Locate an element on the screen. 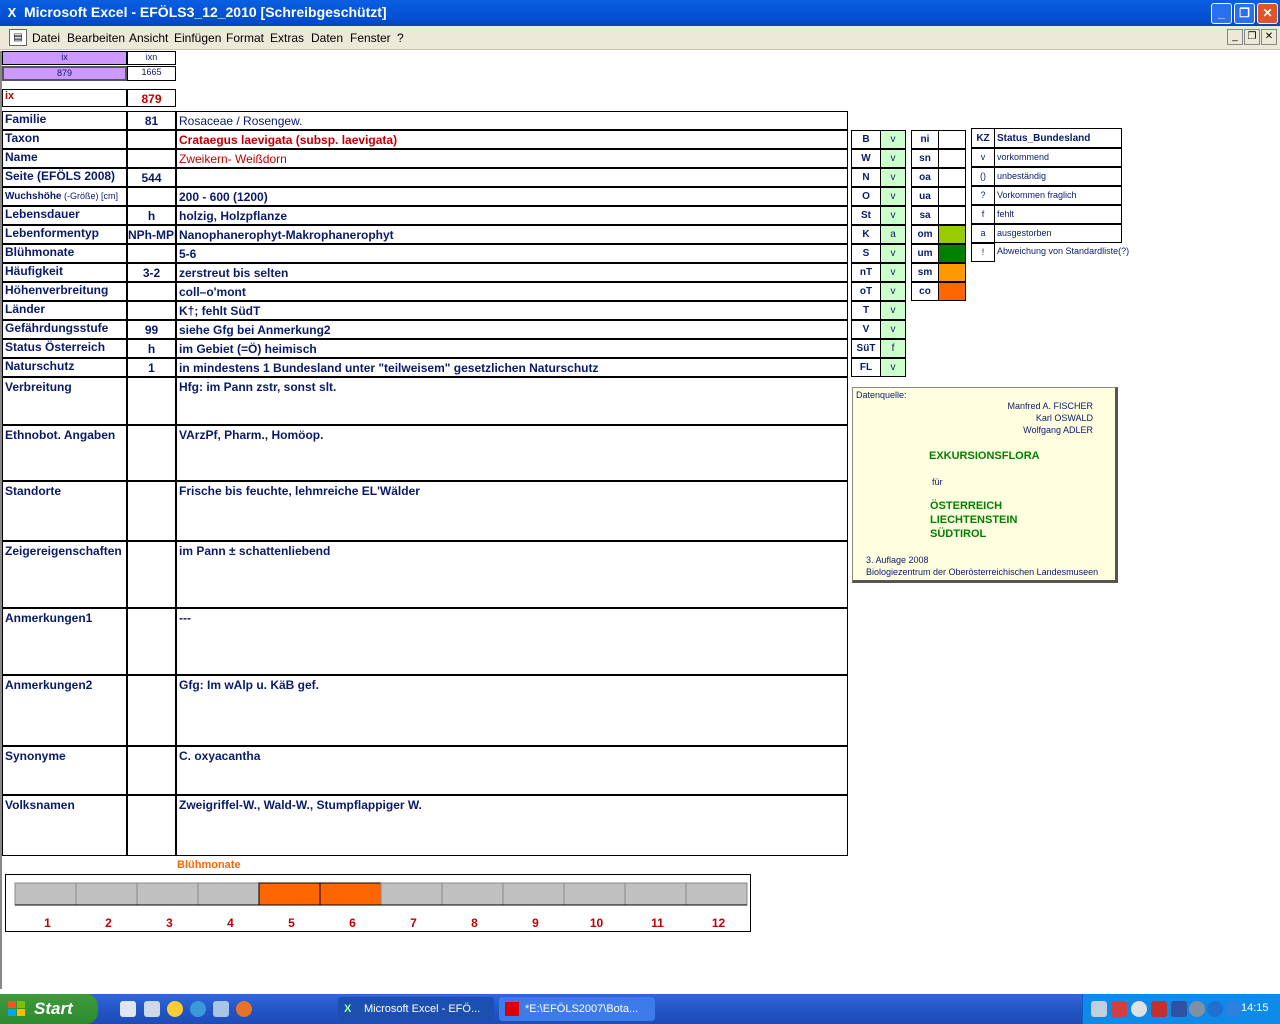 The height and width of the screenshot is (1024, 1280). row-value: 200 - 600 (1200) is located at coordinates (512, 196).